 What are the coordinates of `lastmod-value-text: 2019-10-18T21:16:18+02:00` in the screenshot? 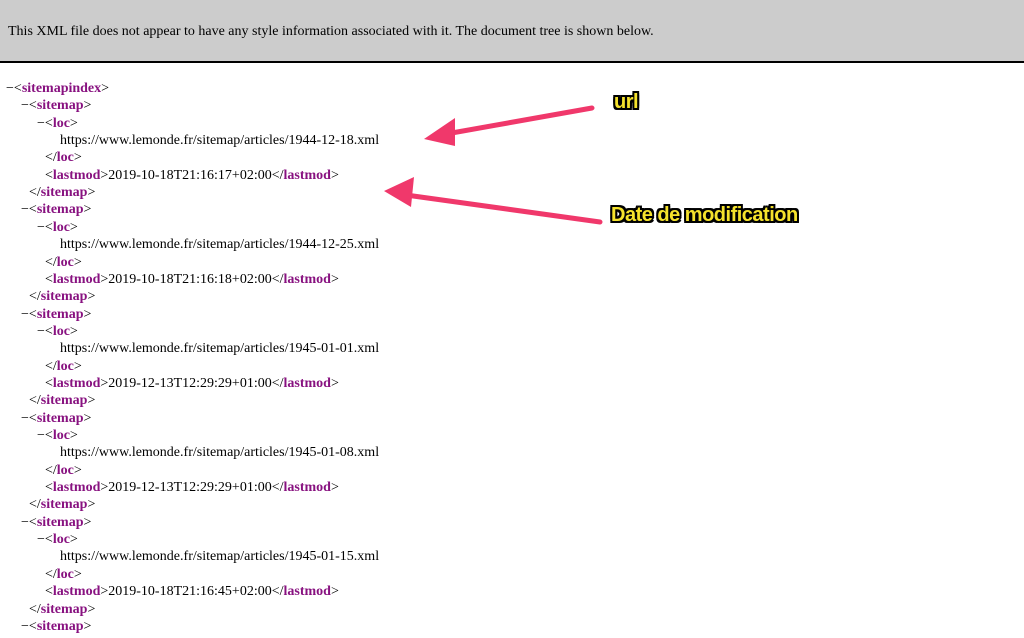 It's located at (190, 279).